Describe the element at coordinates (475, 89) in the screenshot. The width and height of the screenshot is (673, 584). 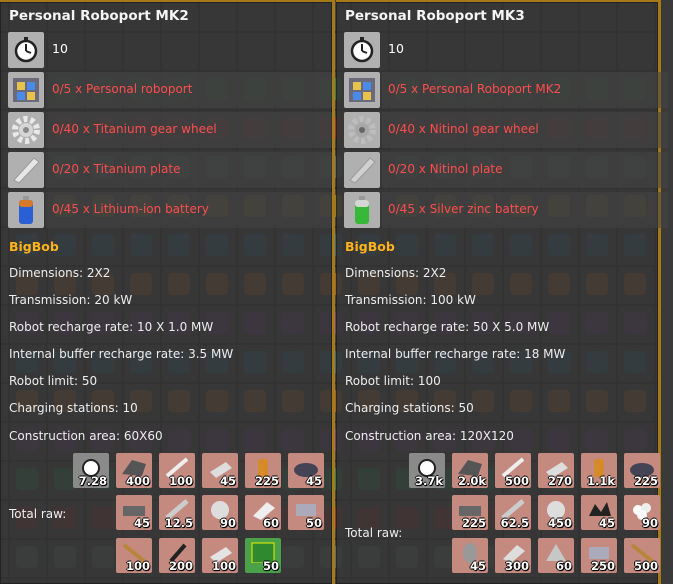
I see `ingredient-label: 0/5 x Personal Roboport MK2` at that location.